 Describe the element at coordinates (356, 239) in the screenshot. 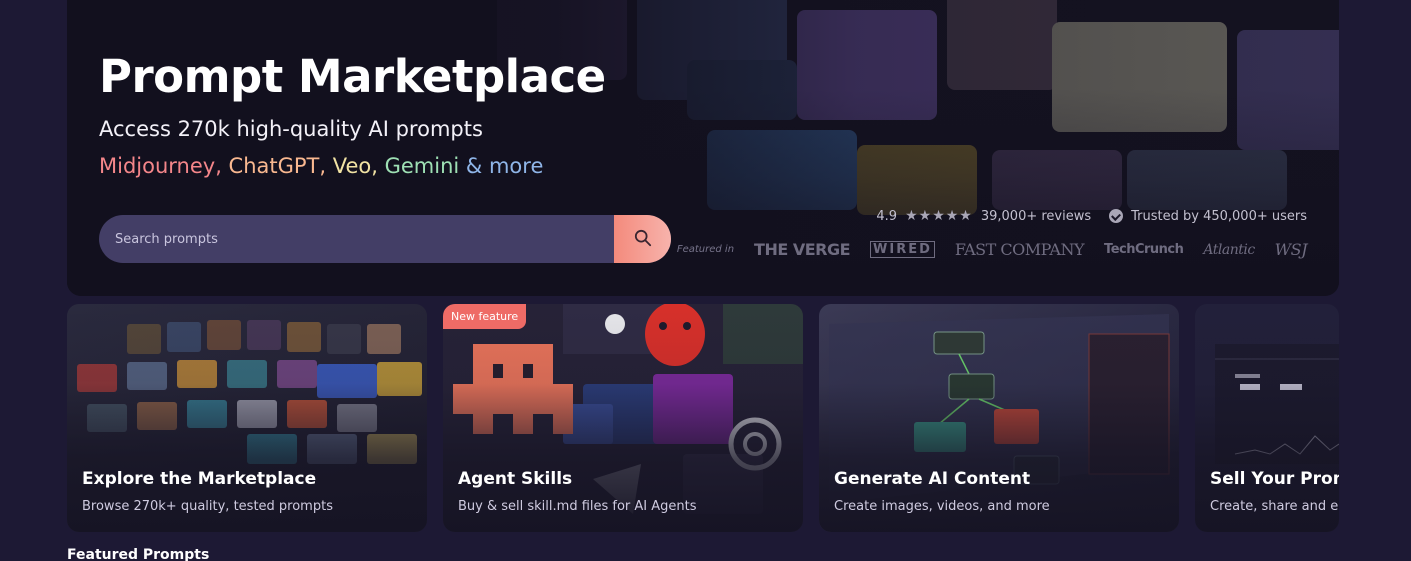

I see `search-input` at that location.